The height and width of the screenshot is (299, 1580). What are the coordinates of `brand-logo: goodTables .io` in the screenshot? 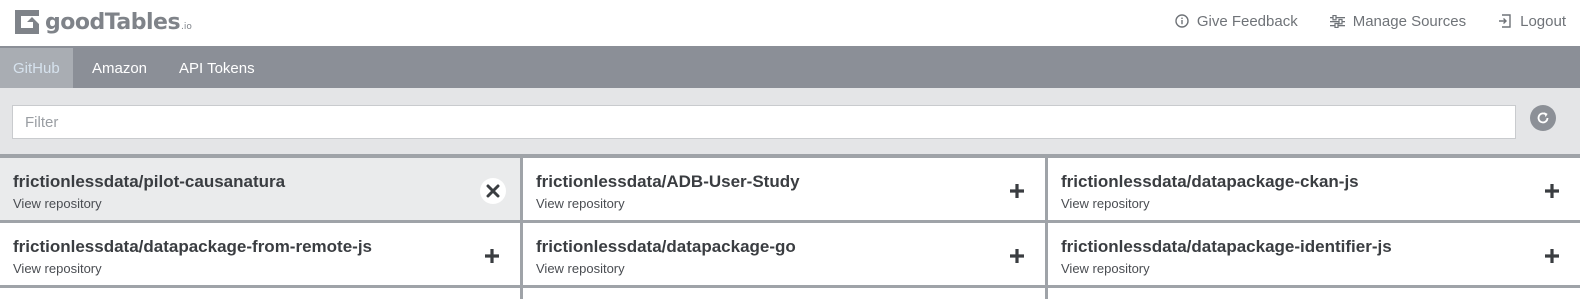 It's located at (102, 22).